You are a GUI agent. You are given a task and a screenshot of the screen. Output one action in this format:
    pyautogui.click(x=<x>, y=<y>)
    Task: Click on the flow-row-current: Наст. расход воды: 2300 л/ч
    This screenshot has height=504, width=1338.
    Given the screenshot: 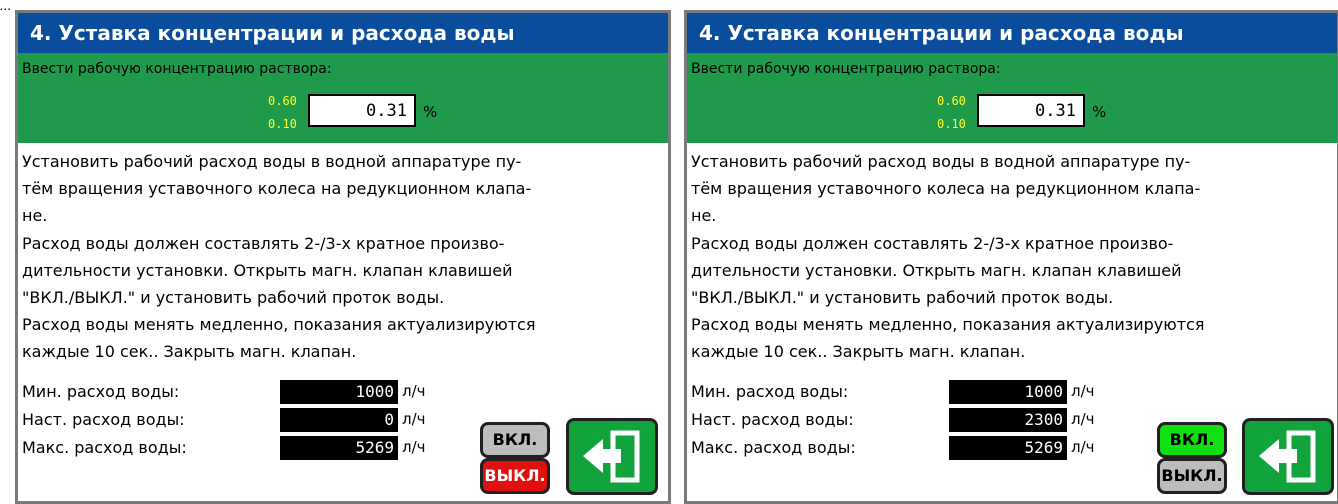 What is the action you would take?
    pyautogui.click(x=901, y=421)
    